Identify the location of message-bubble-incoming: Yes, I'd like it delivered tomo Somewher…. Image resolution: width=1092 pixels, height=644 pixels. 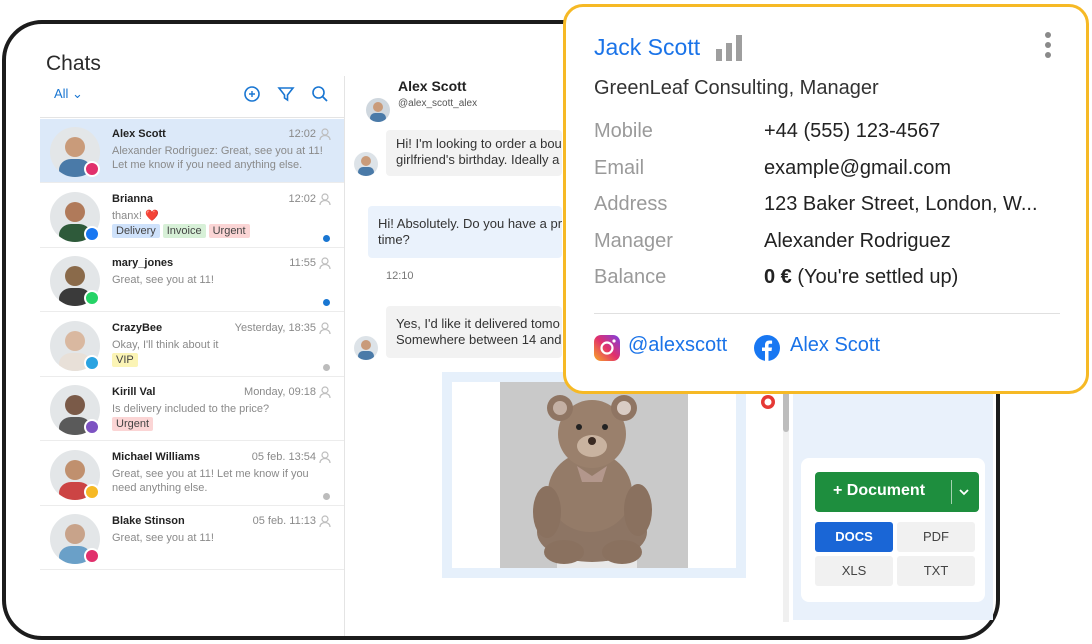
(474, 332).